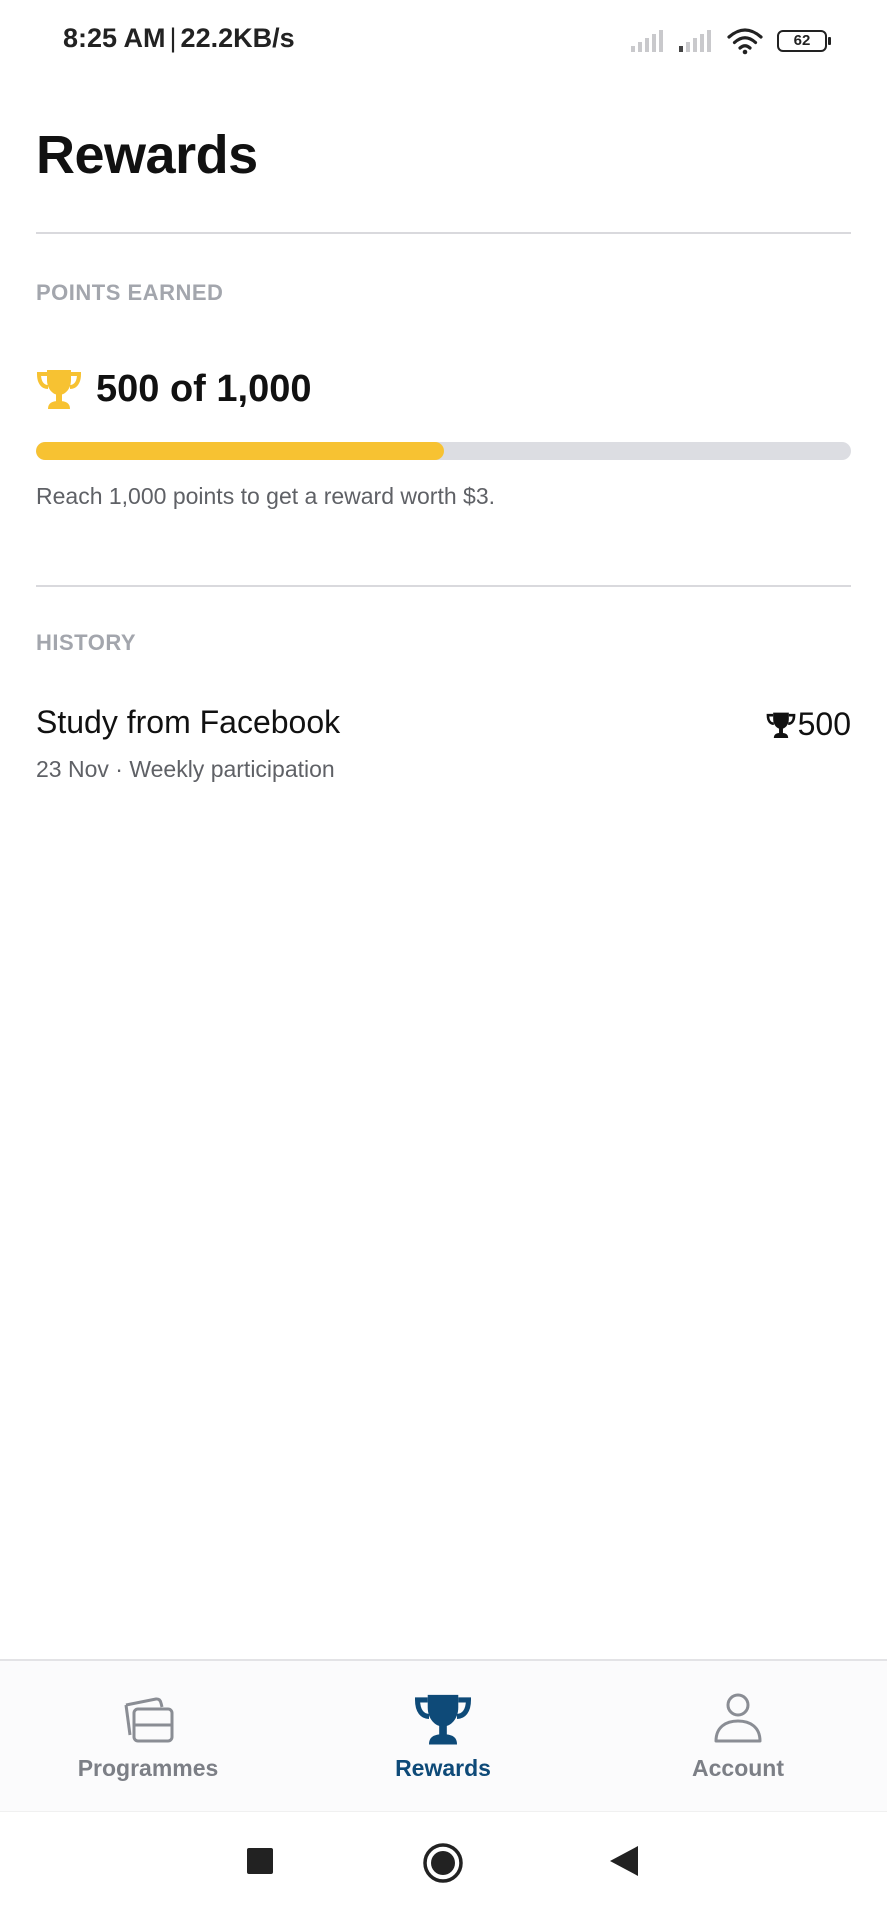  I want to click on programmes-icon, so click(148, 1719).